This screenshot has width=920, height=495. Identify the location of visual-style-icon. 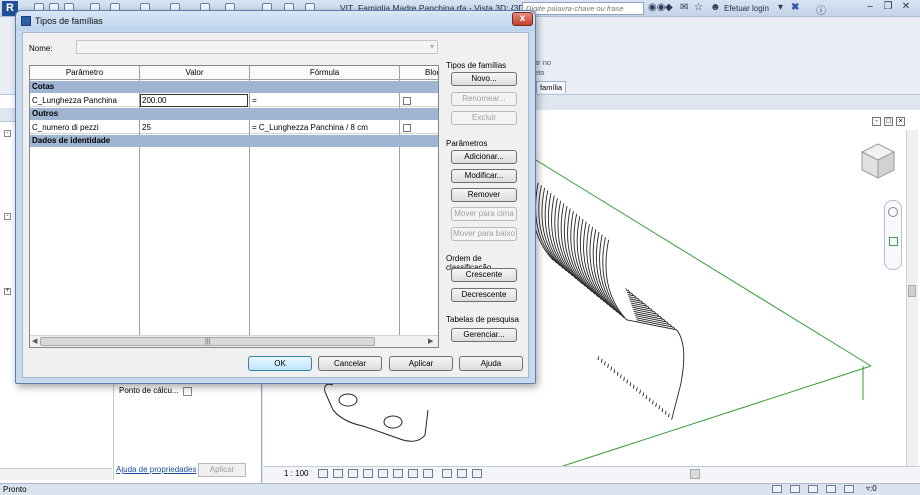
(338, 473).